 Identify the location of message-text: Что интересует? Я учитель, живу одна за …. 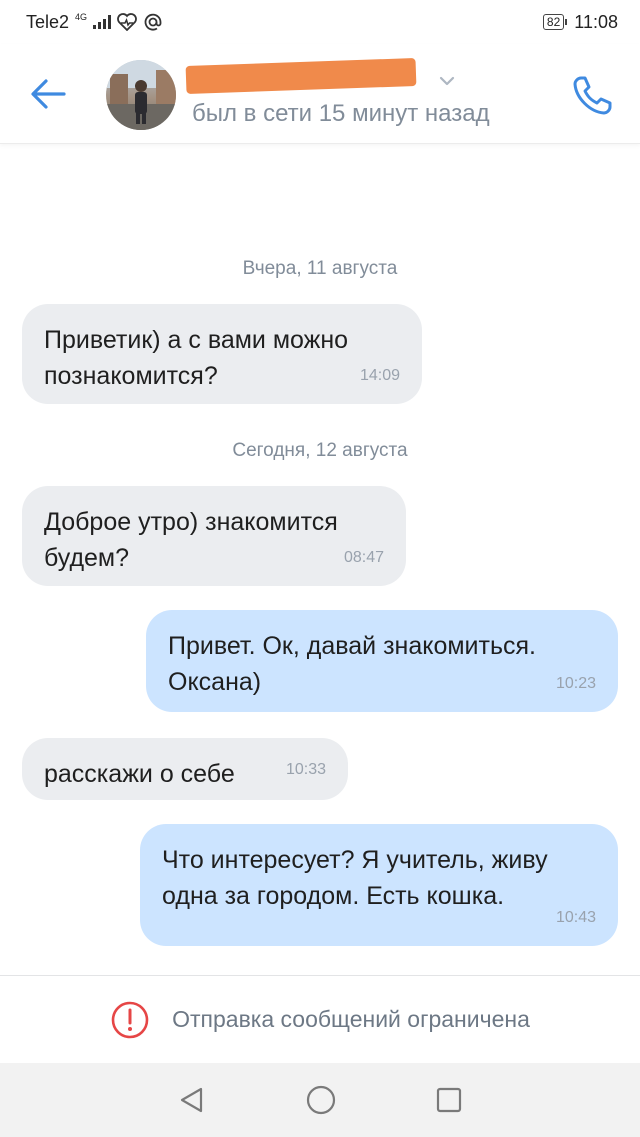
(355, 878).